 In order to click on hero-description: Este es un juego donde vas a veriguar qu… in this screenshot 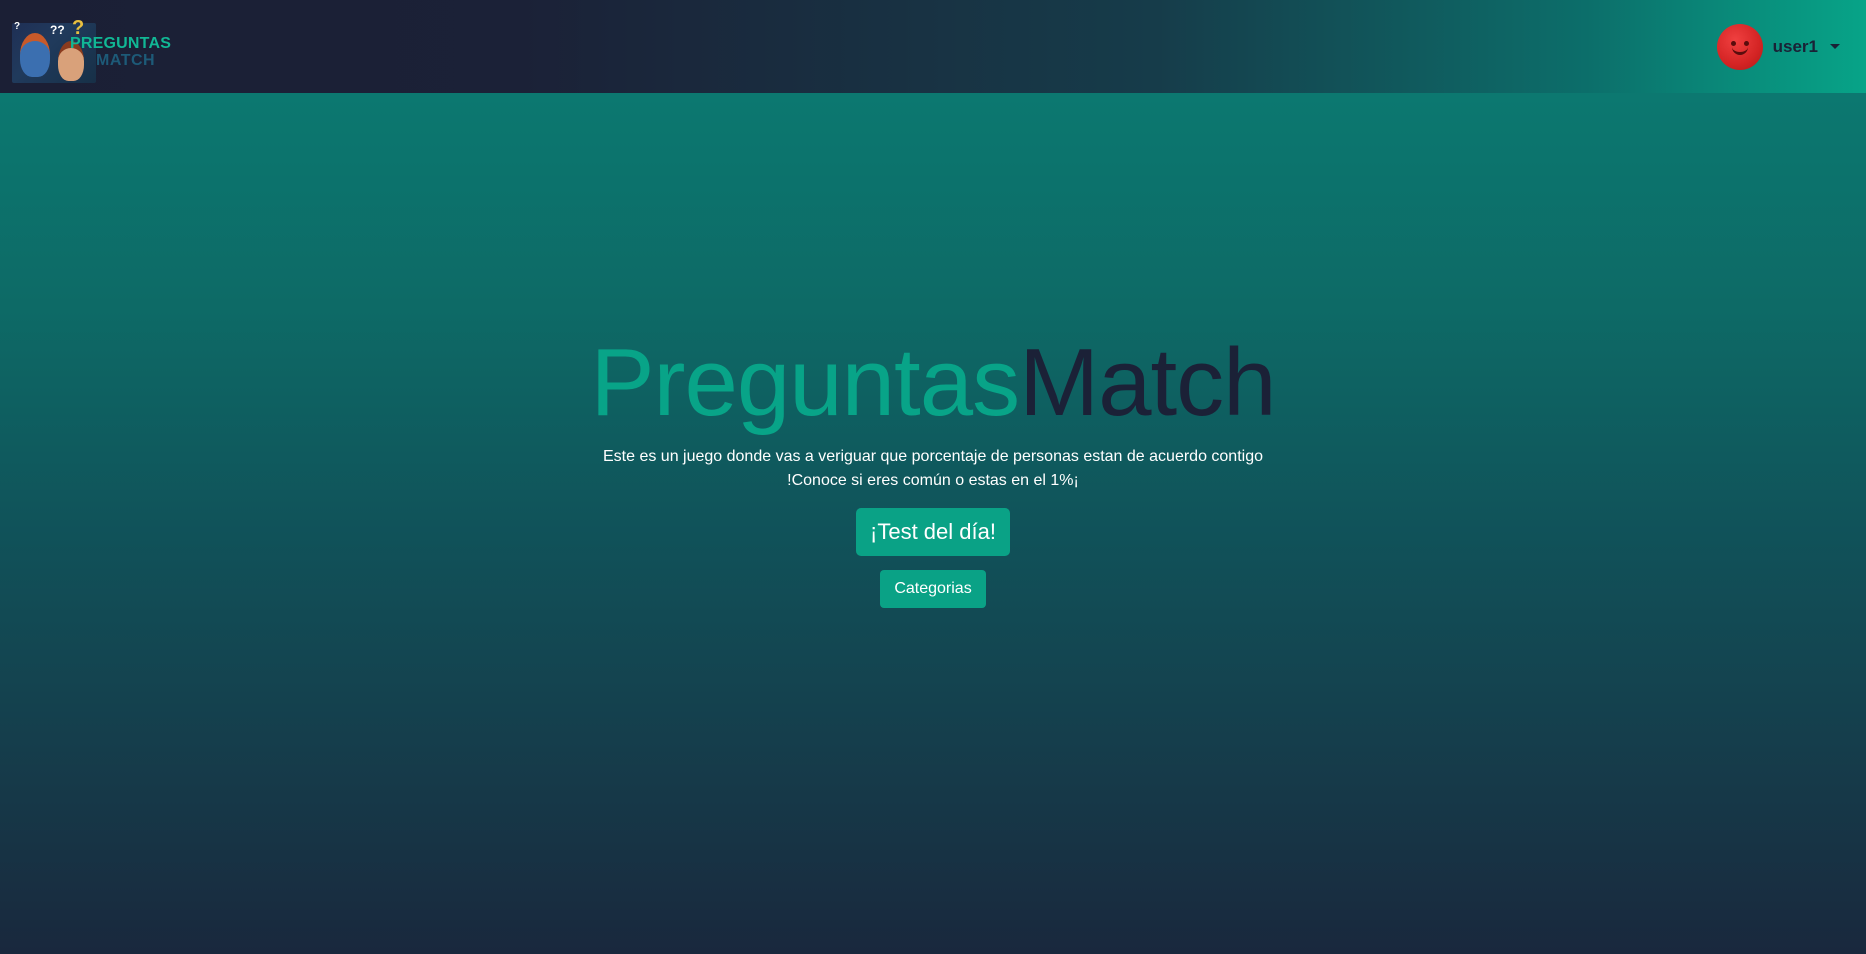, I will do `click(933, 469)`.